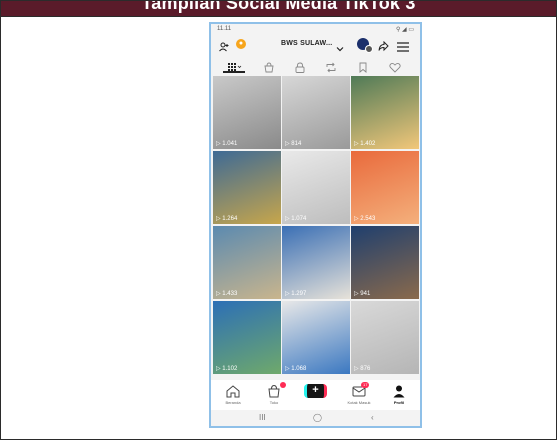  What do you see at coordinates (274, 396) in the screenshot?
I see `nav-shop: Toko` at bounding box center [274, 396].